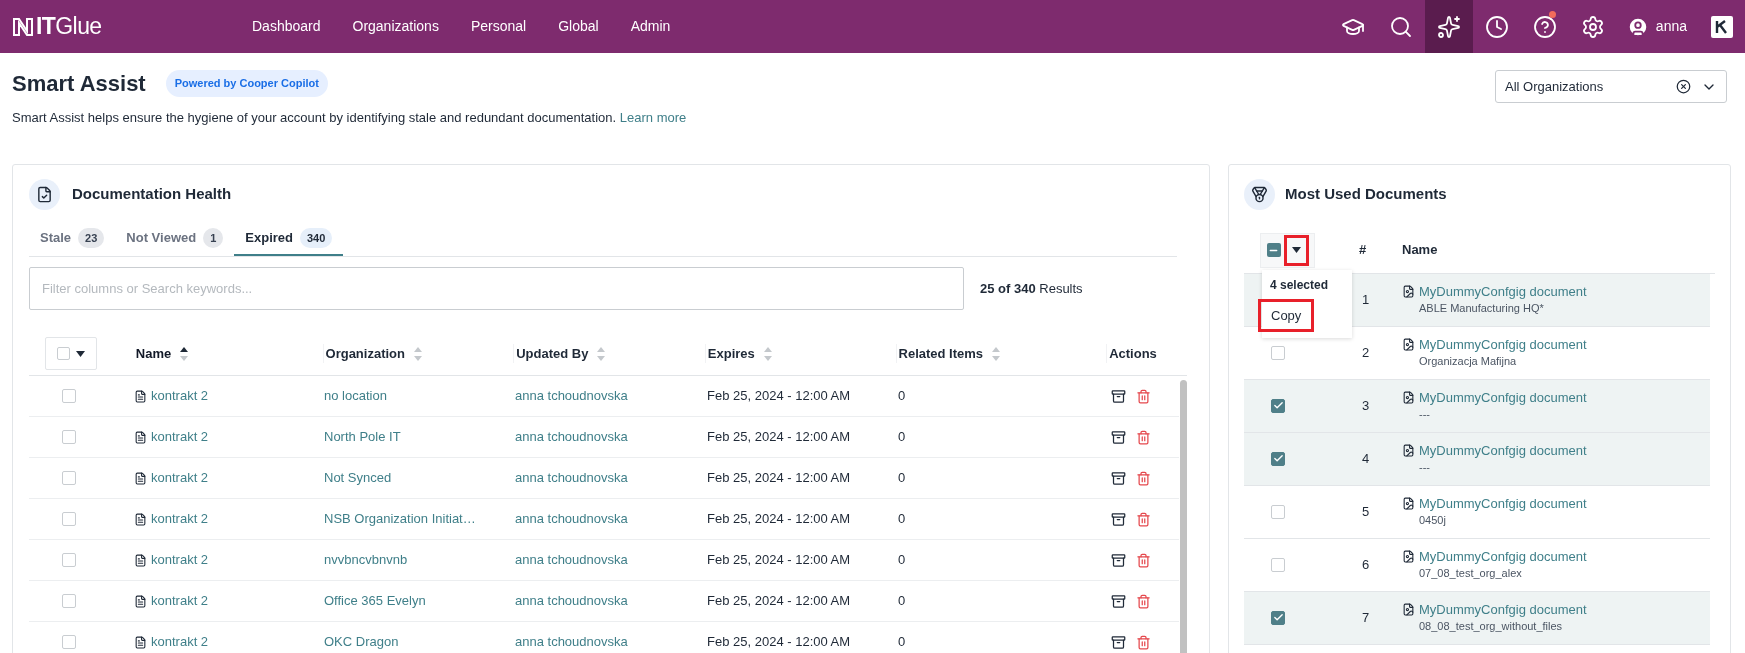  I want to click on scrollbar, so click(1183, 516).